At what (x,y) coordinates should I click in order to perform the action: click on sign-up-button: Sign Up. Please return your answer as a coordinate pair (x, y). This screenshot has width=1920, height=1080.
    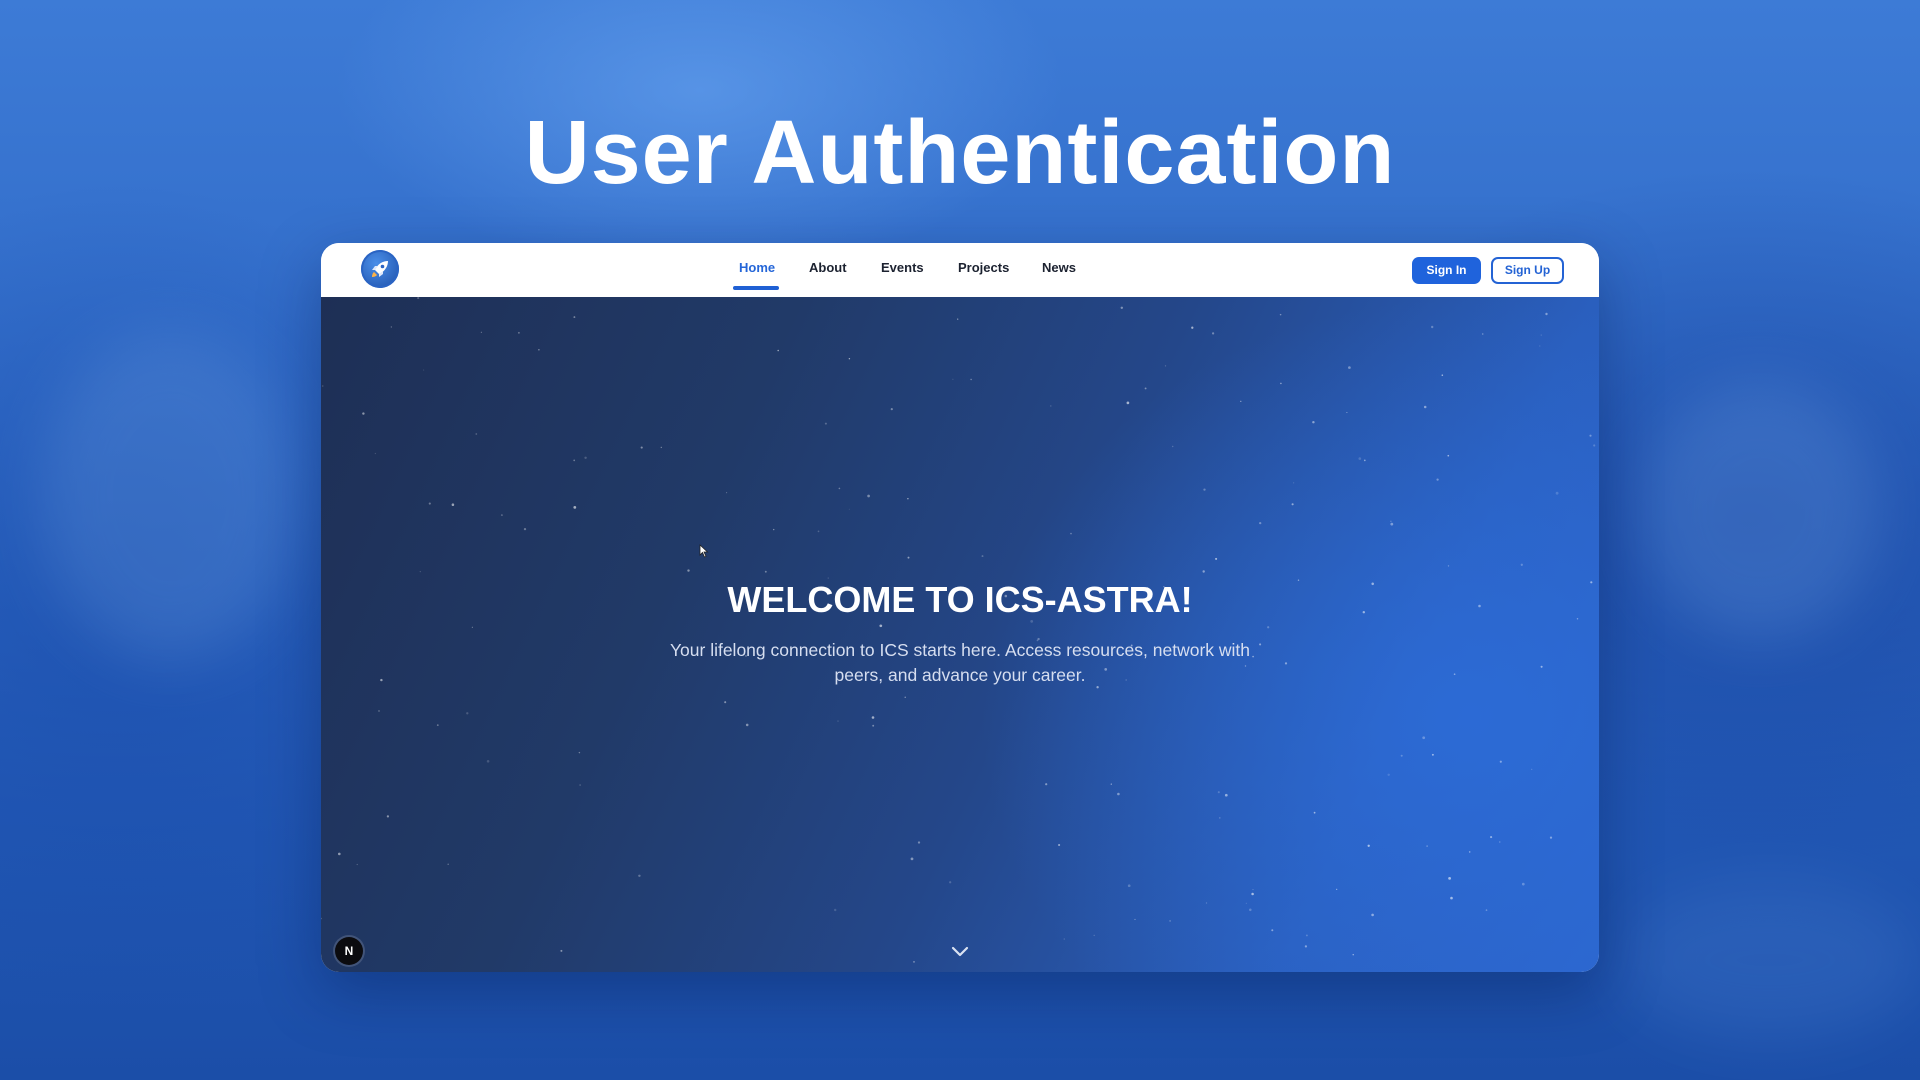
    Looking at the image, I should click on (1527, 270).